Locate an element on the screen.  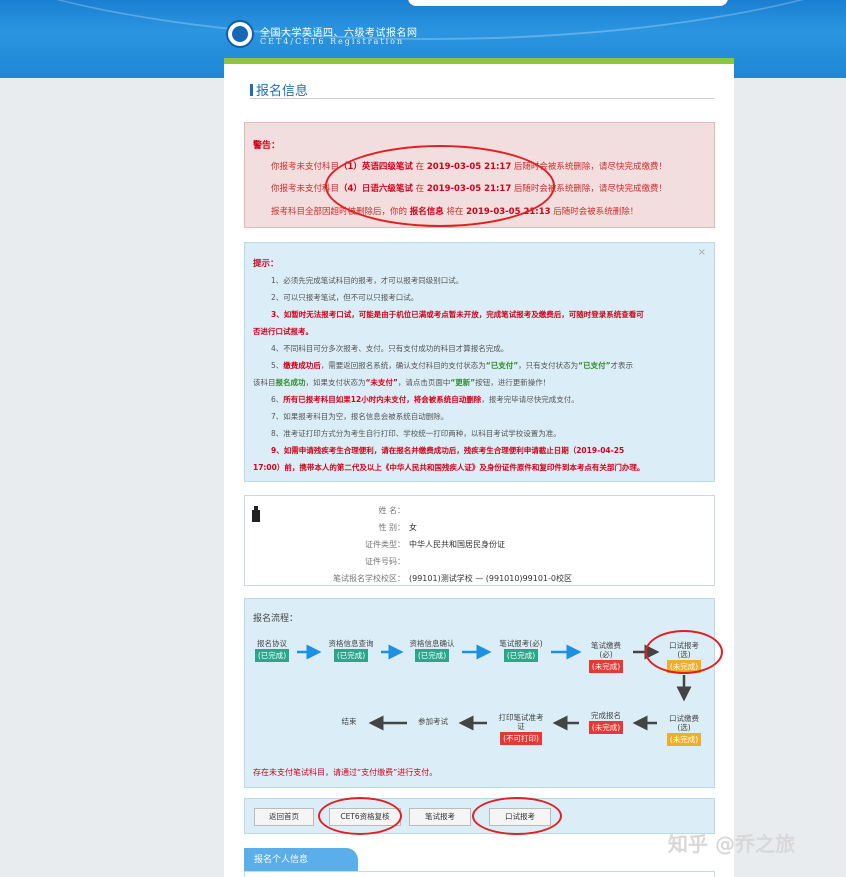
tip-line: 1、必须先完成笔试科目的报考，才可以报考同级别口试。 is located at coordinates (367, 280).